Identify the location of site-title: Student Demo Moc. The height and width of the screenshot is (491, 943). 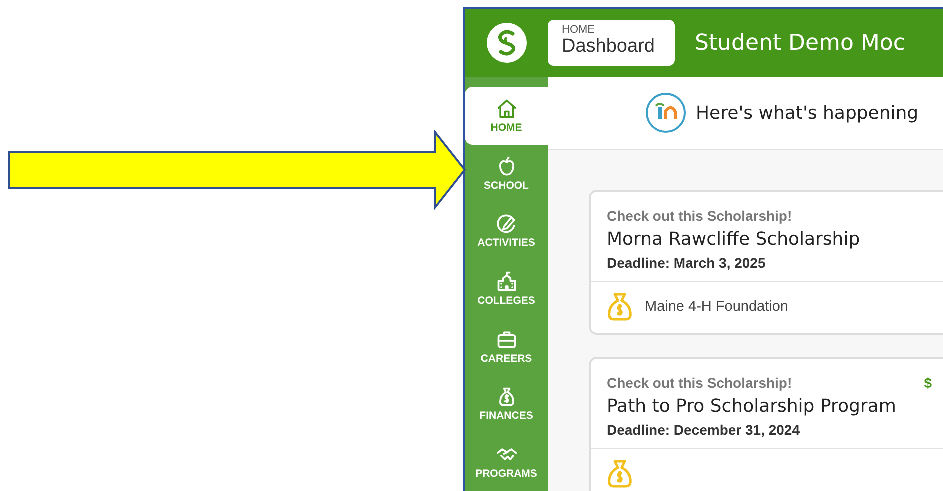
(800, 43).